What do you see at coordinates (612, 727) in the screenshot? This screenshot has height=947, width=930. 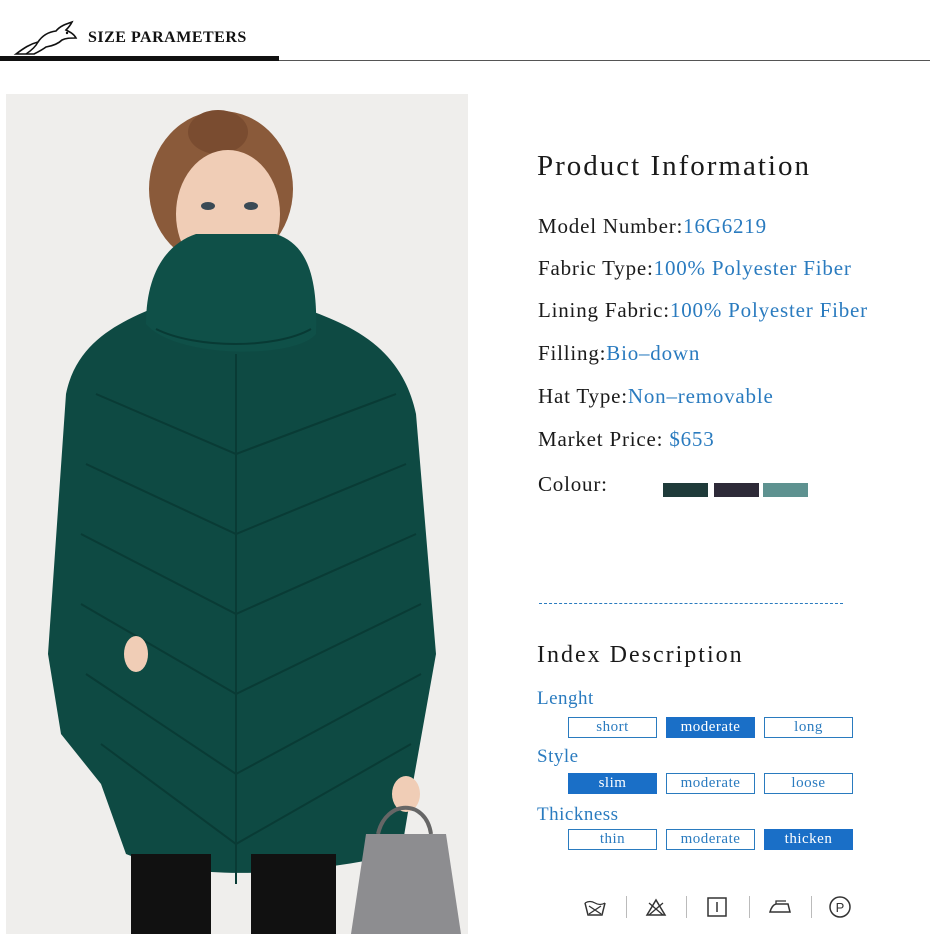 I see `length-option: short` at bounding box center [612, 727].